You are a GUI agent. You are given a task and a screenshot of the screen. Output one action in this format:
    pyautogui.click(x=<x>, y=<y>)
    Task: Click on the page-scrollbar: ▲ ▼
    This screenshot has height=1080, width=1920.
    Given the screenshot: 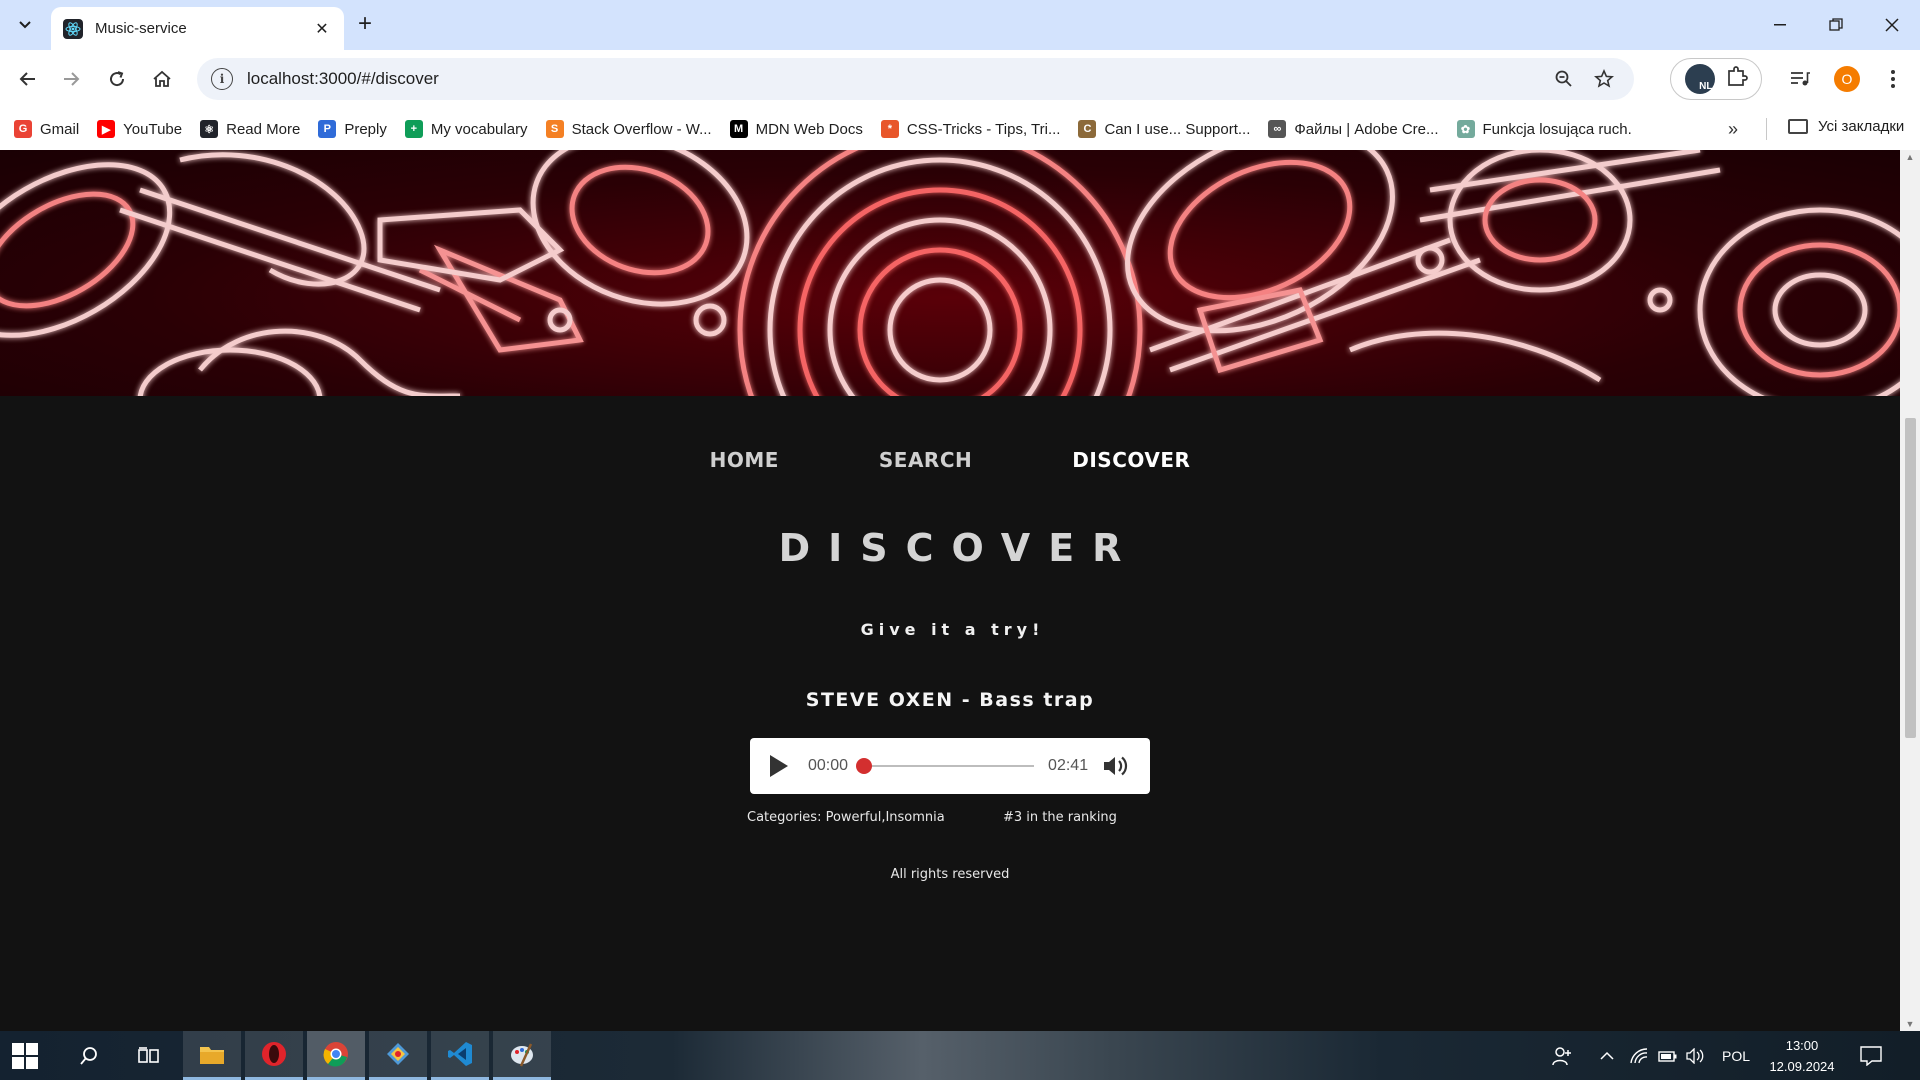 What is the action you would take?
    pyautogui.click(x=1910, y=590)
    